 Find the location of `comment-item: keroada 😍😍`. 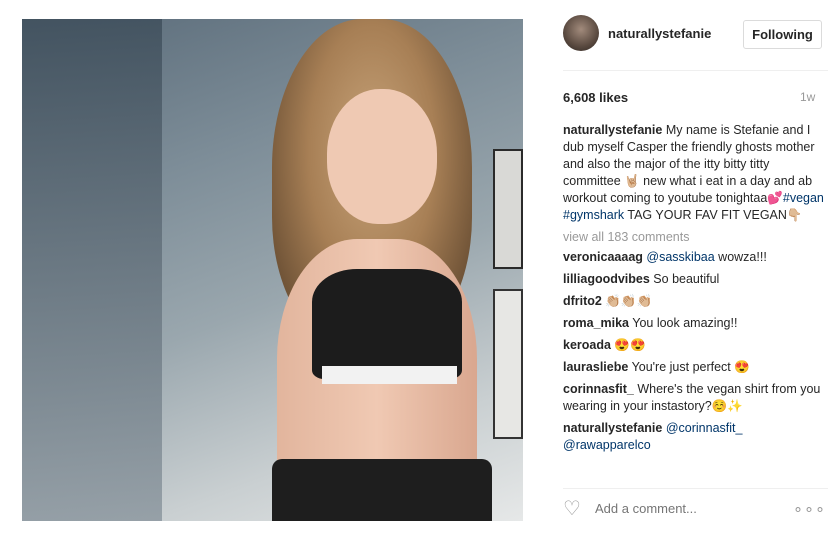

comment-item: keroada 😍😍 is located at coordinates (694, 345).